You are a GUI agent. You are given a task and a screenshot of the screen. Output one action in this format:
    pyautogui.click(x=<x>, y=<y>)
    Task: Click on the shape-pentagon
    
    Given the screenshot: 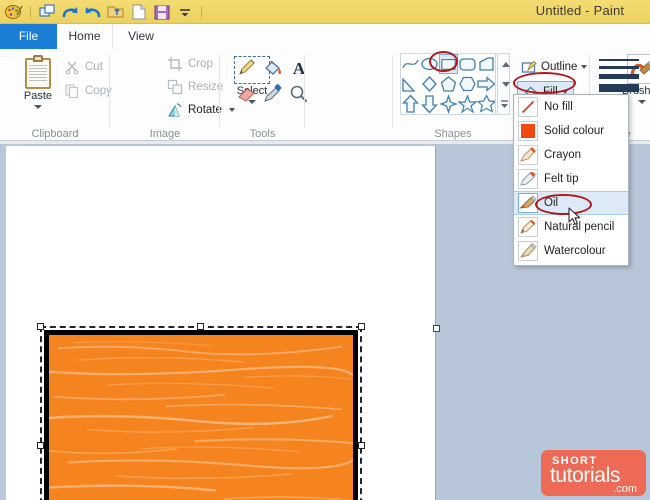 What is the action you would take?
    pyautogui.click(x=448, y=84)
    